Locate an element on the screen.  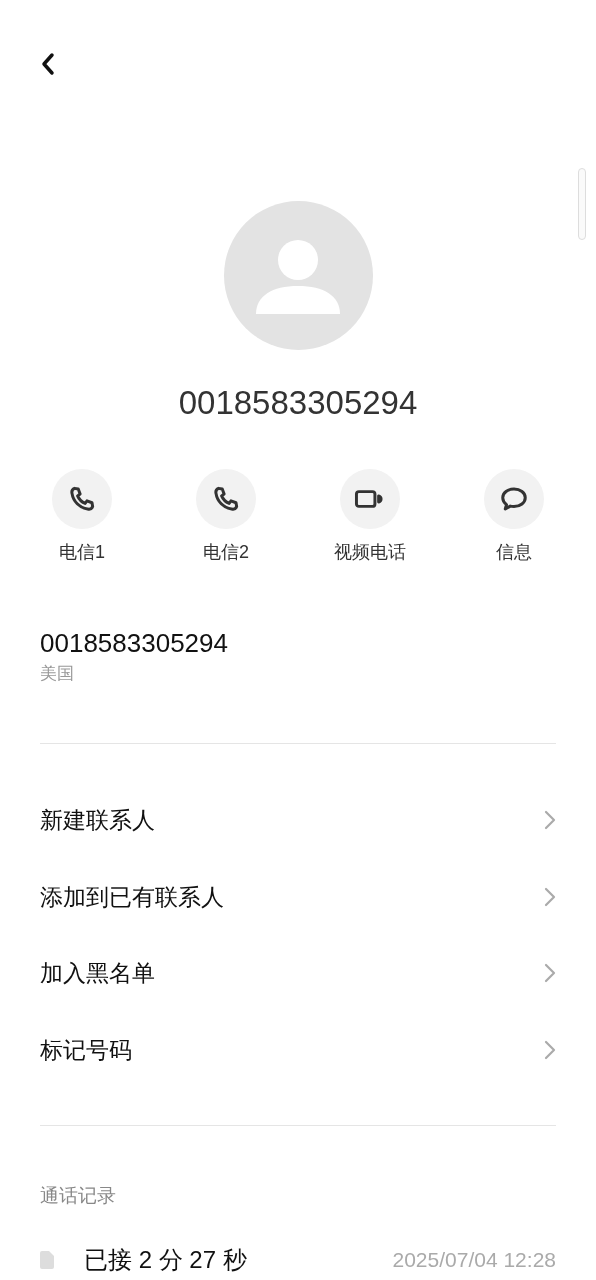
person-icon is located at coordinates (298, 276).